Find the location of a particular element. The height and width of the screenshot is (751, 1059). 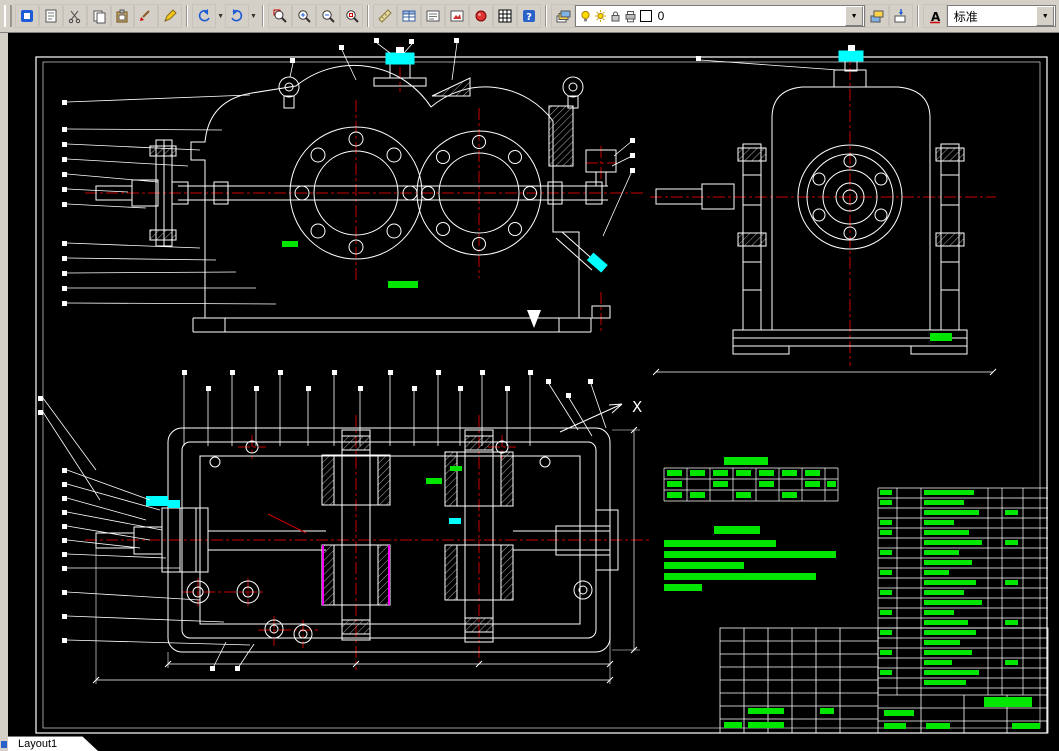

paste-icon is located at coordinates (122, 16).